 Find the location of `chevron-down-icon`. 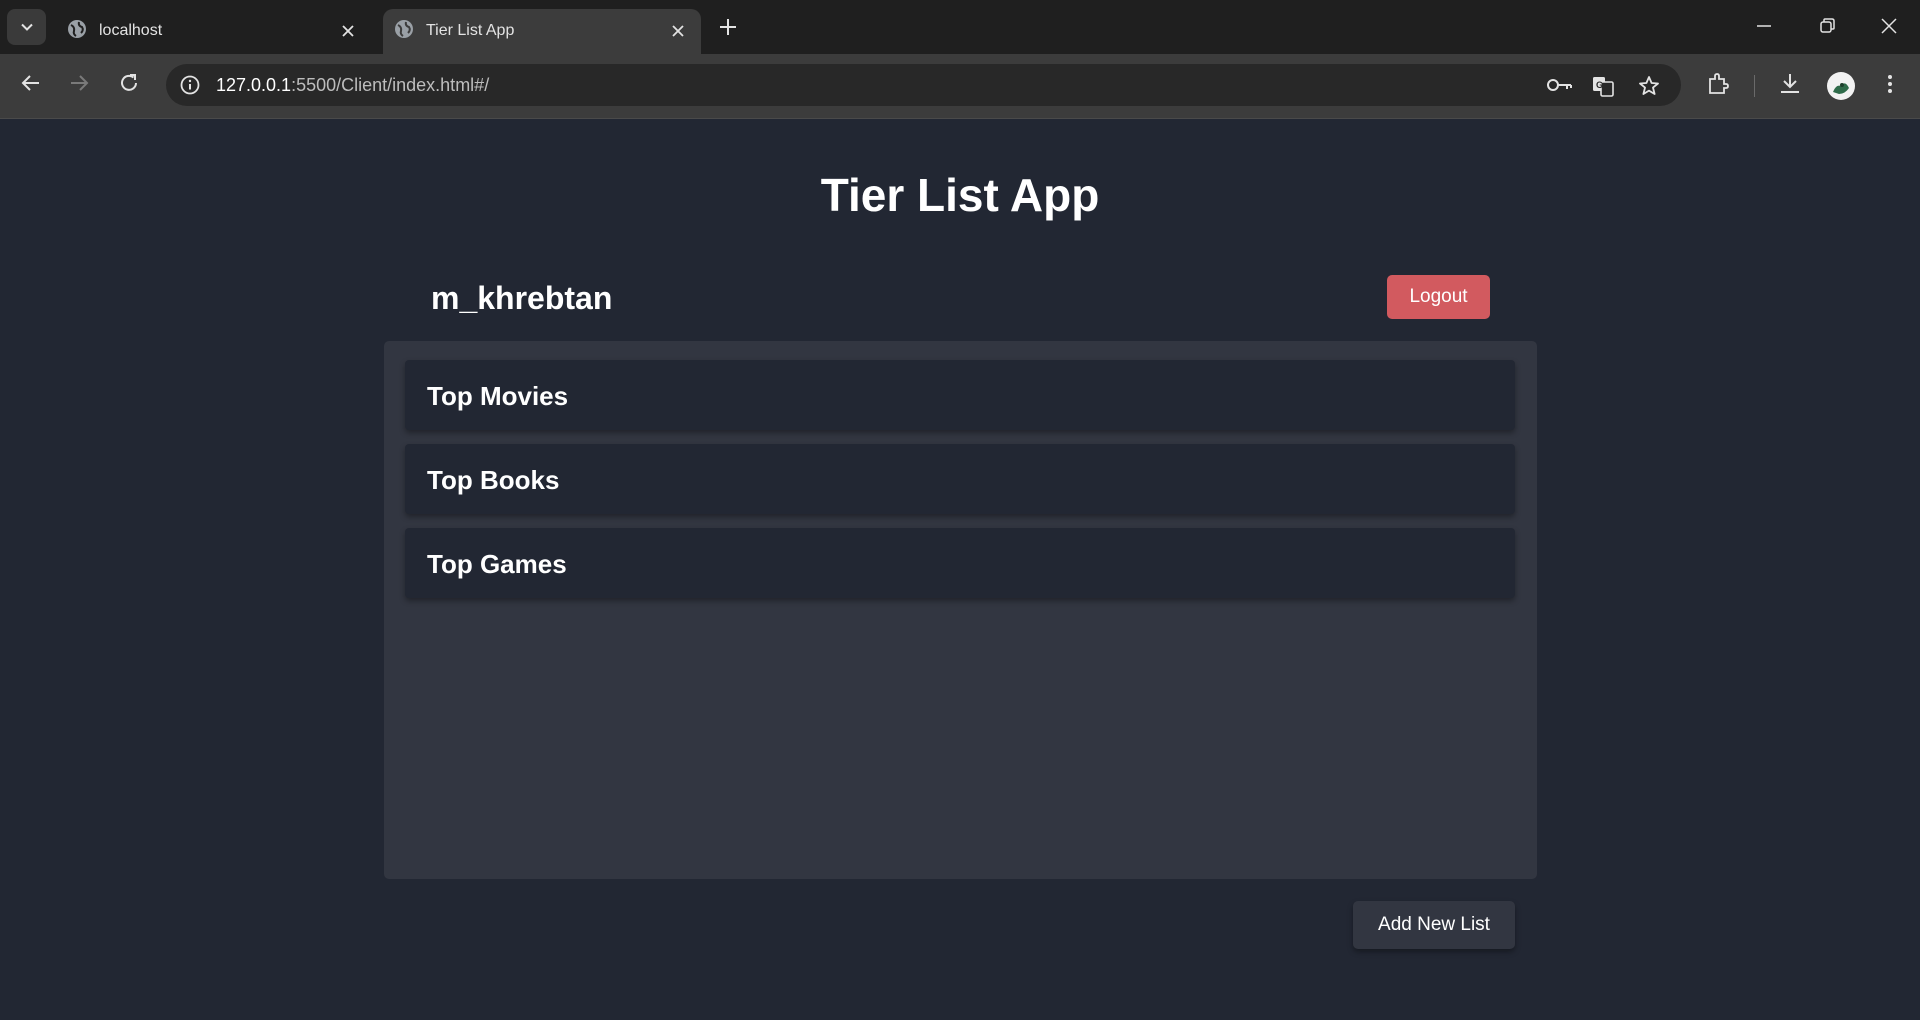

chevron-down-icon is located at coordinates (26, 27).